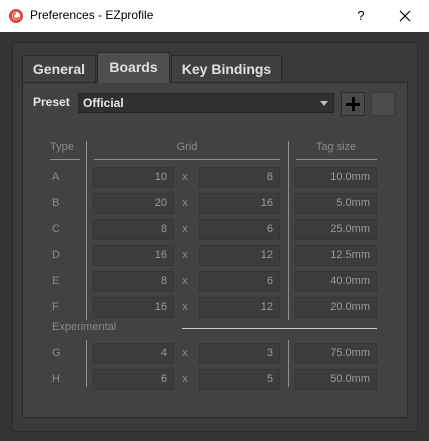 The image size is (429, 441). What do you see at coordinates (336, 159) in the screenshot?
I see `tag-header-underline` at bounding box center [336, 159].